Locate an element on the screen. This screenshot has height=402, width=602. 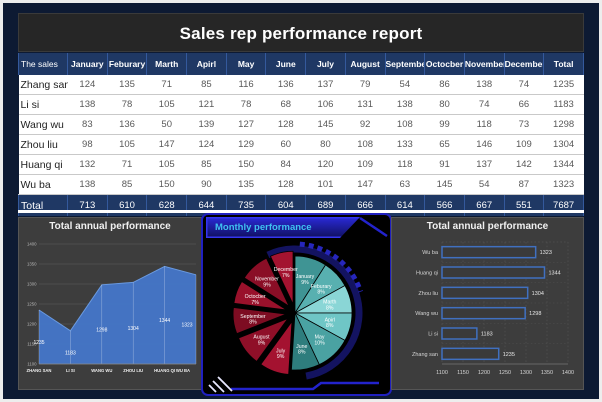
value-cell: 79 is located at coordinates (365, 85).